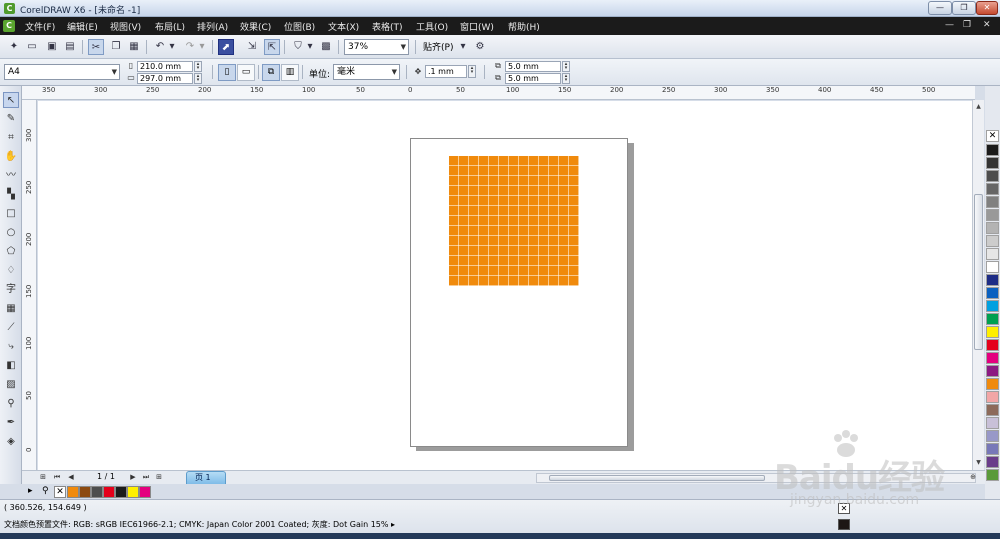 The height and width of the screenshot is (539, 1000). I want to click on rectangle-tool-icon: □, so click(11, 214).